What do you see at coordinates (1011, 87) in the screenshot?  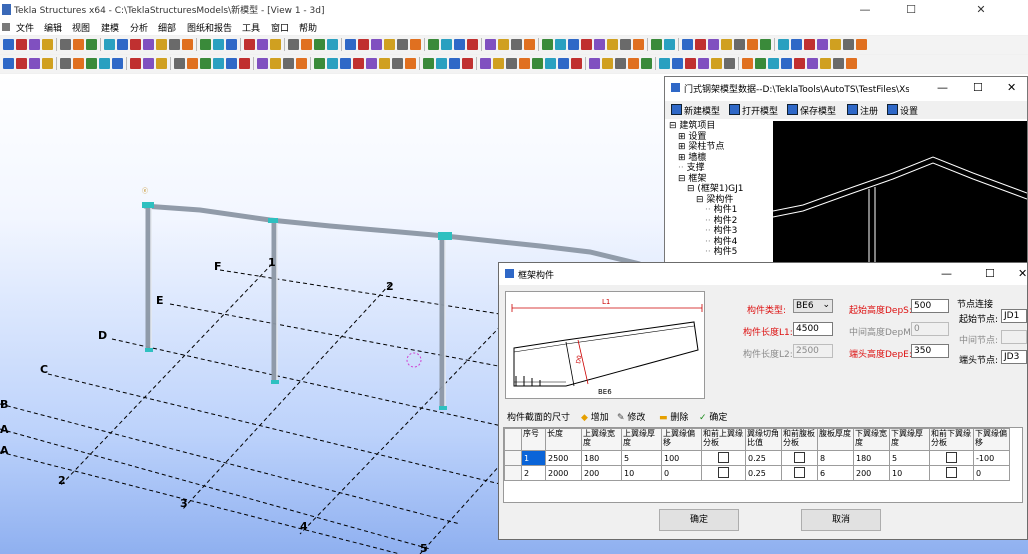 I see `param-close-button: ✕` at bounding box center [1011, 87].